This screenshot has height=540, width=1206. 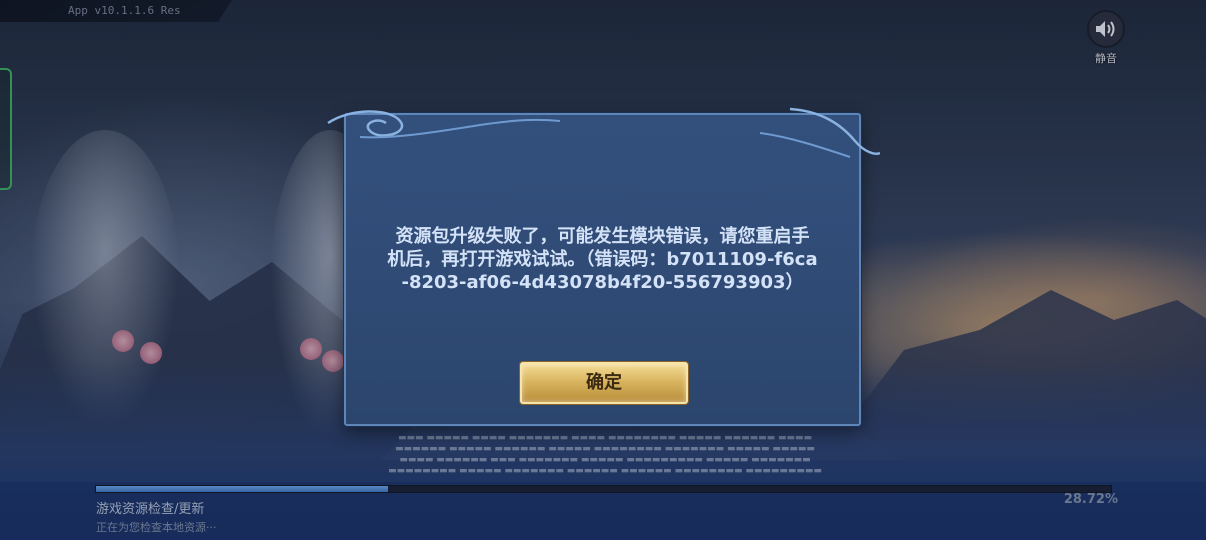 I want to click on error-message-line: 机后，再打开游戏试试。（错误码：b7011109-f6ca, so click(x=602, y=259).